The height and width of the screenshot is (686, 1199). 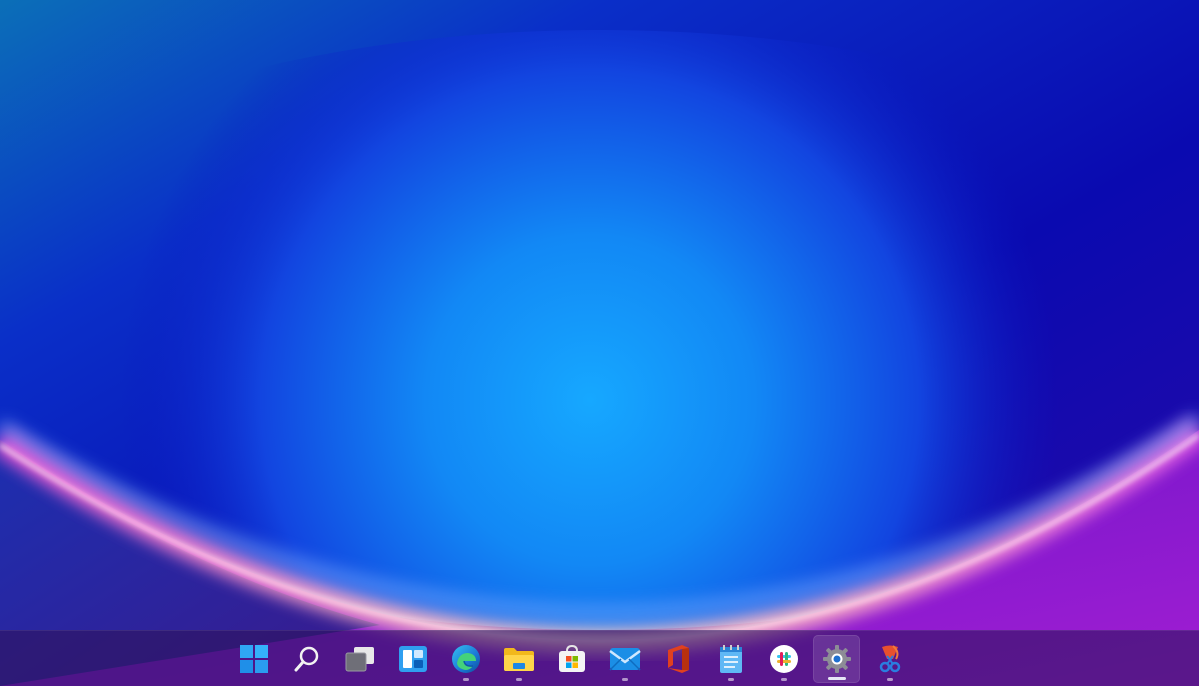 I want to click on task-view-button, so click(x=359, y=659).